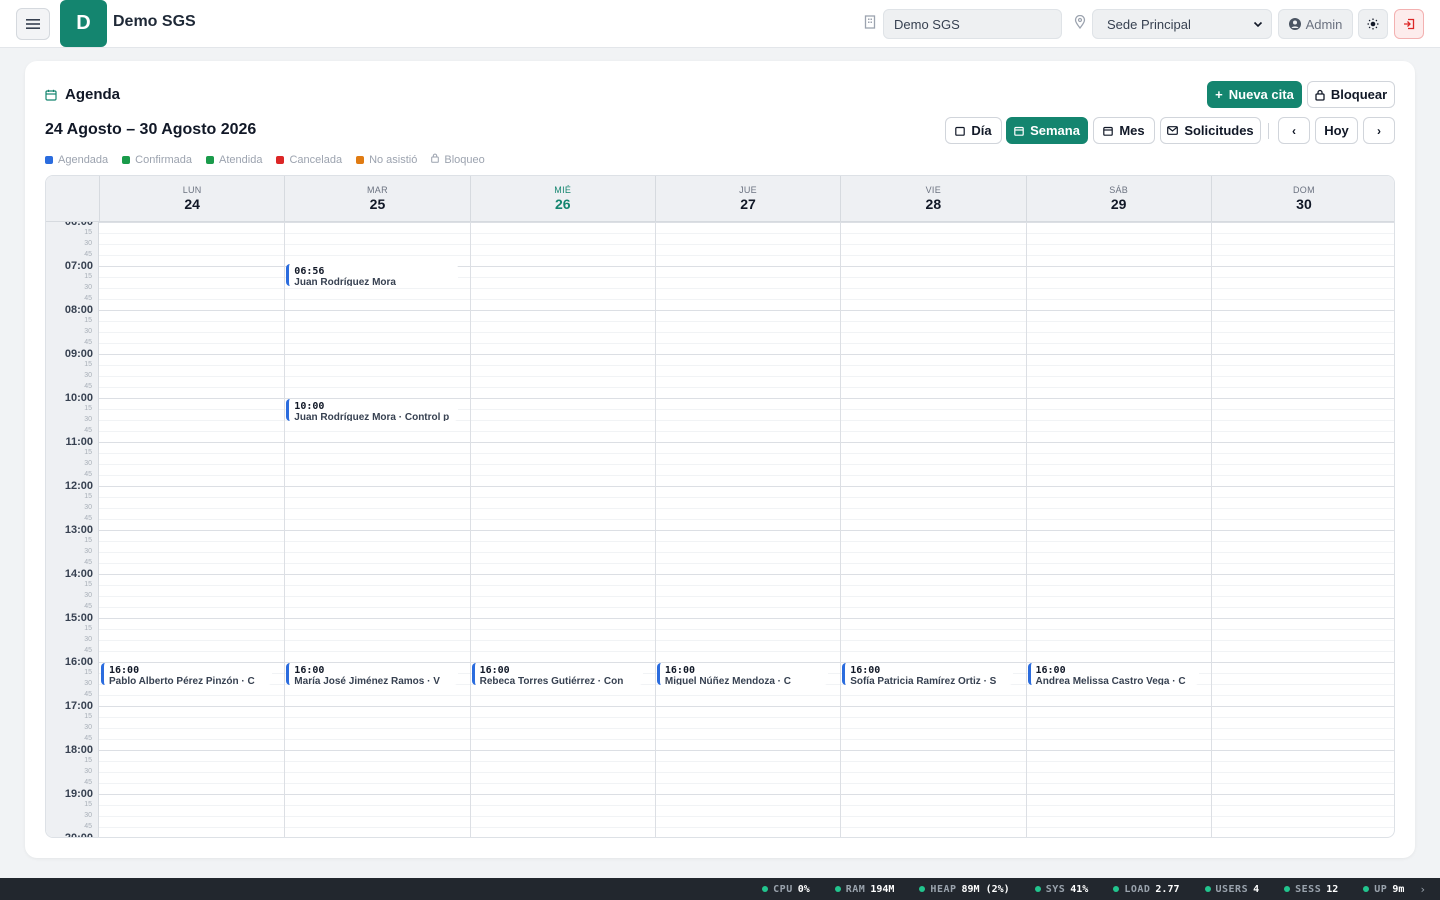 The image size is (1440, 900). I want to click on day-date: 24, so click(192, 204).